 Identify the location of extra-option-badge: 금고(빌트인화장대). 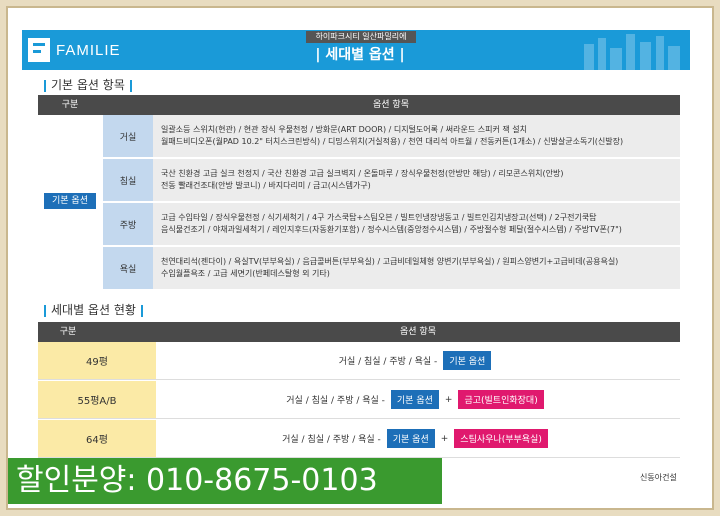
(501, 399).